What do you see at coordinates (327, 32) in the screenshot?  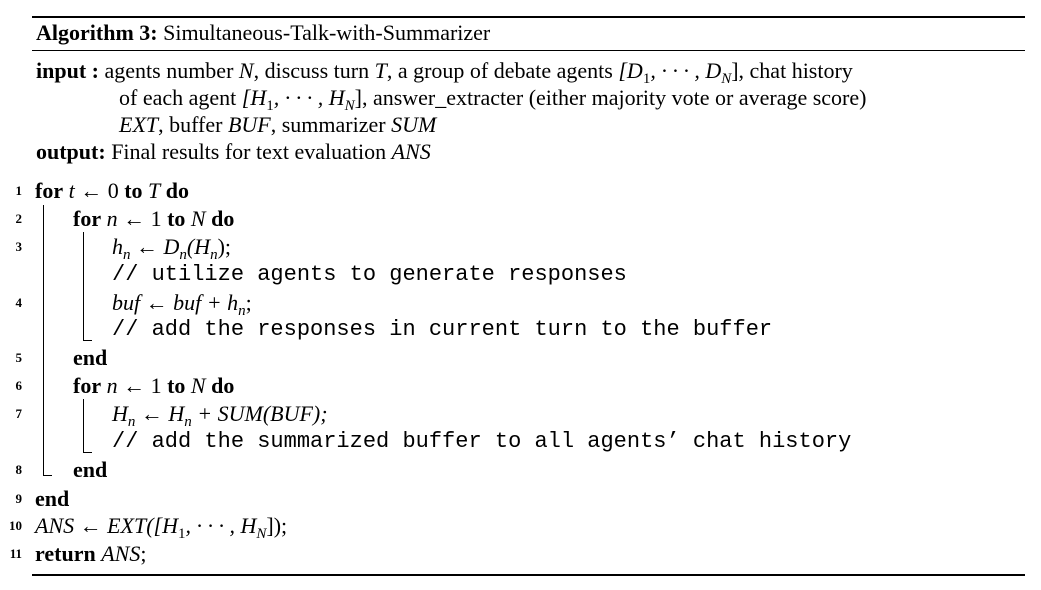 I see `caption-title: Simultaneous-Talk-with-Summarizer` at bounding box center [327, 32].